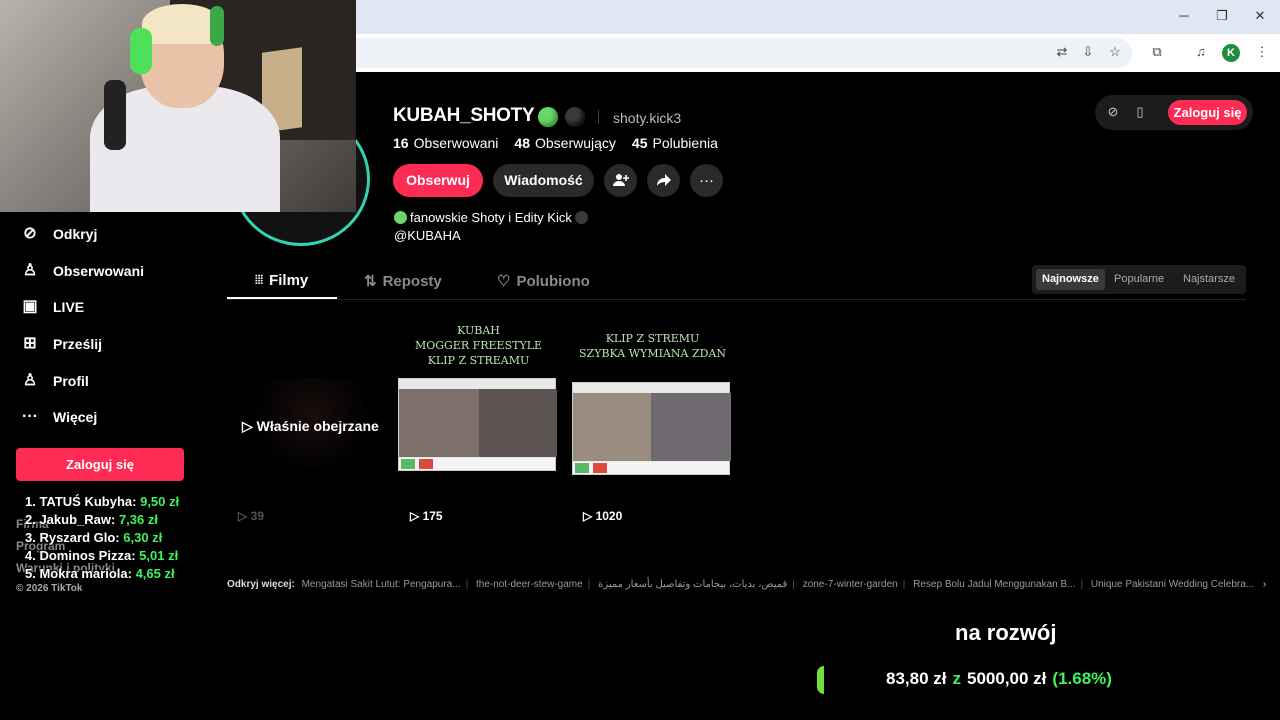 The width and height of the screenshot is (1280, 720). What do you see at coordinates (1140, 112) in the screenshot?
I see `phone-icon: ▯` at bounding box center [1140, 112].